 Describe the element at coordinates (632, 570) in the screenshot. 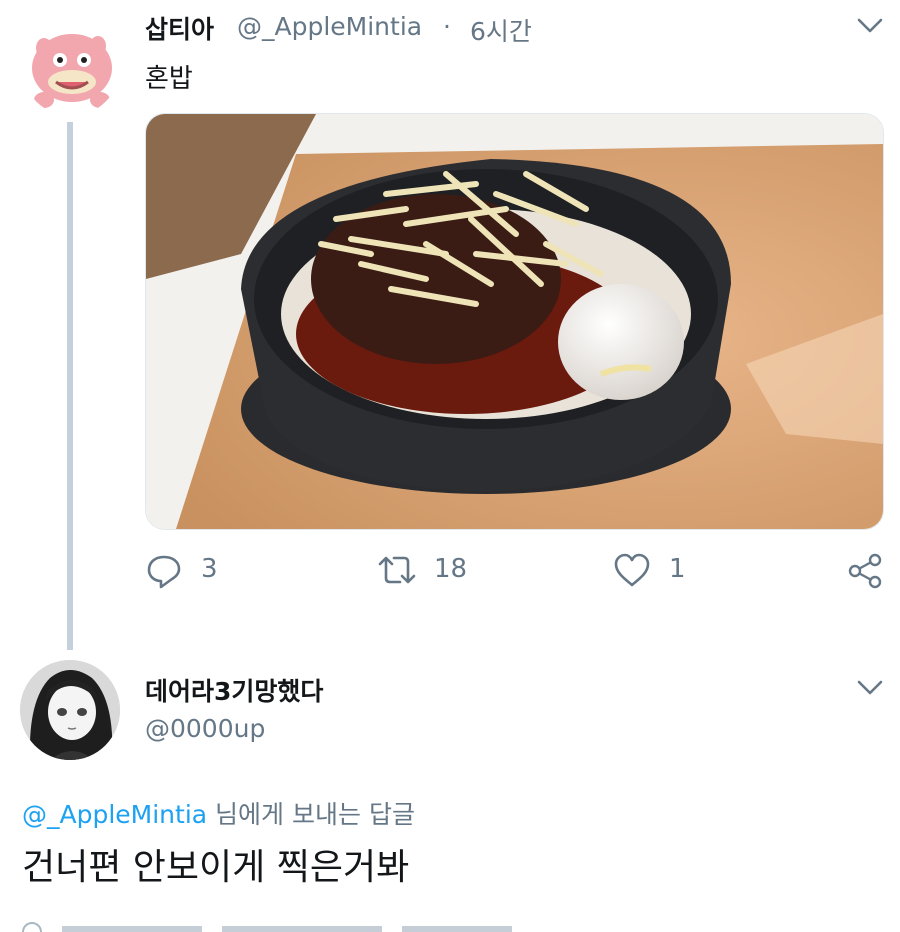

I see `heart-icon` at that location.